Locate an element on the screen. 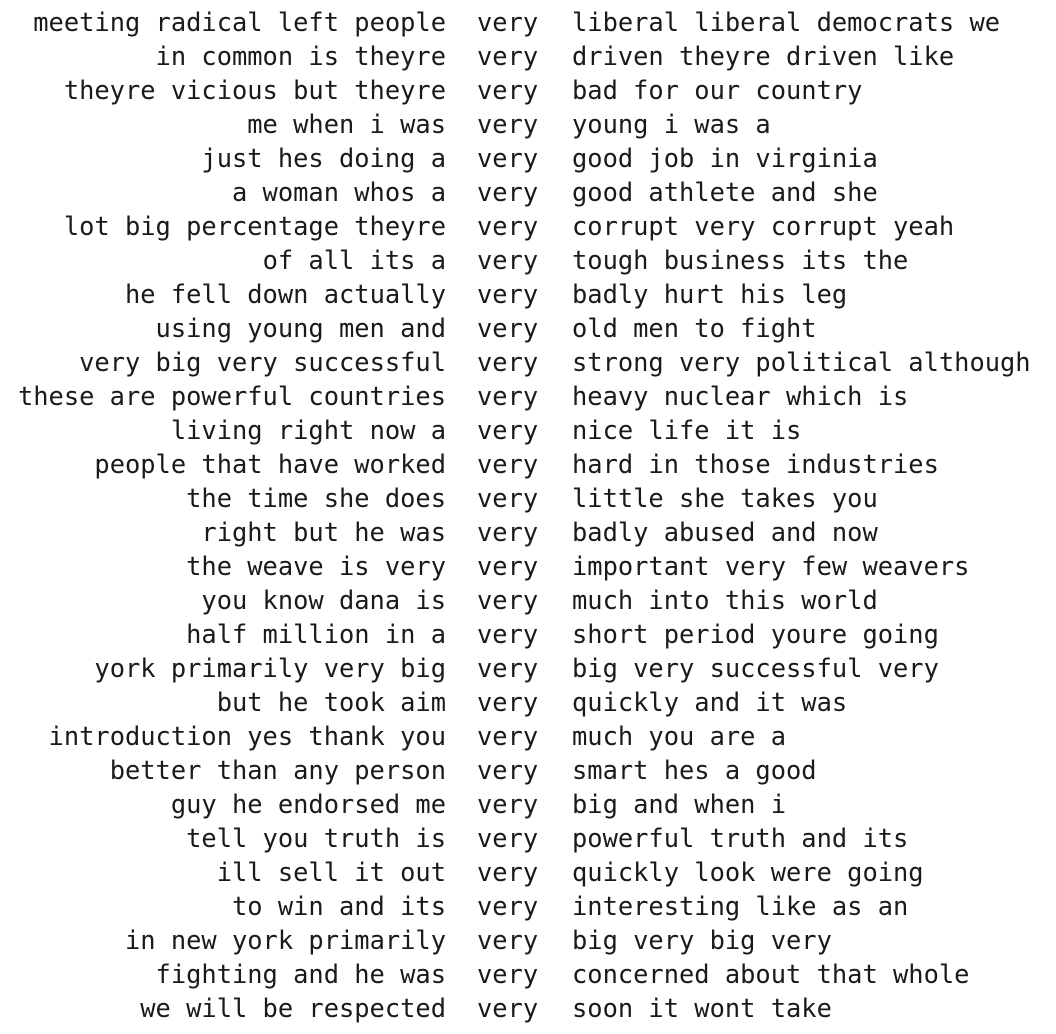 The height and width of the screenshot is (1034, 1056). left-context: half million in a is located at coordinates (316, 634).